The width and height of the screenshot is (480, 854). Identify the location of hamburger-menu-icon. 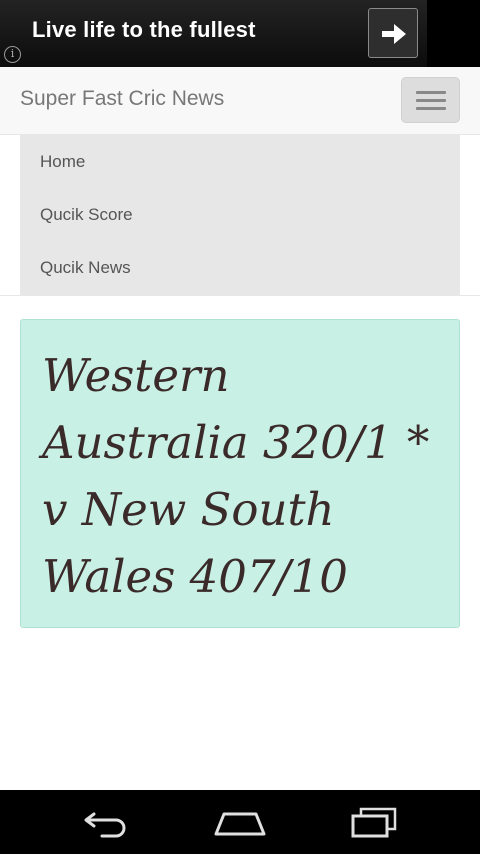
(430, 100).